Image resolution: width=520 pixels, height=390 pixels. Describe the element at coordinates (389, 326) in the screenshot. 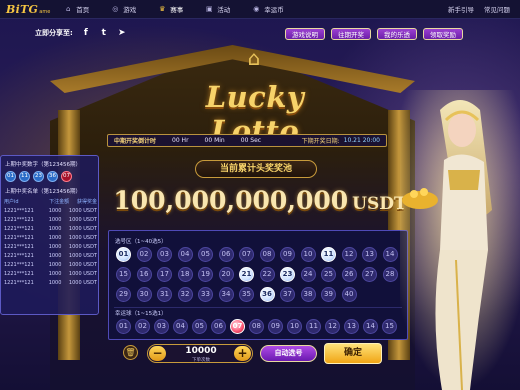

I see `lucky-ball-15: 15` at that location.